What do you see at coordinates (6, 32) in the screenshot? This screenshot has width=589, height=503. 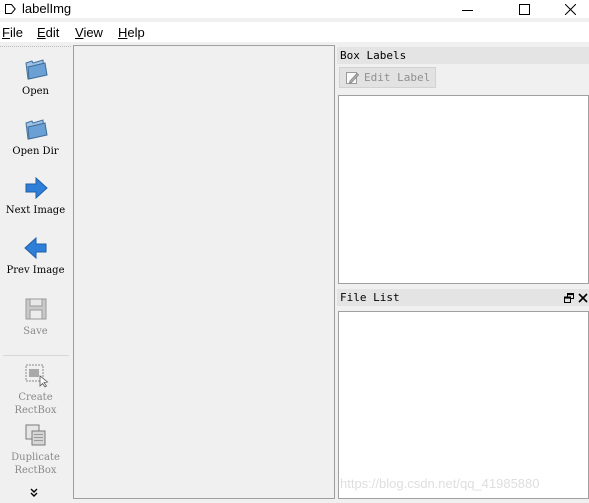 I see `menu-file-mnemonic: F` at bounding box center [6, 32].